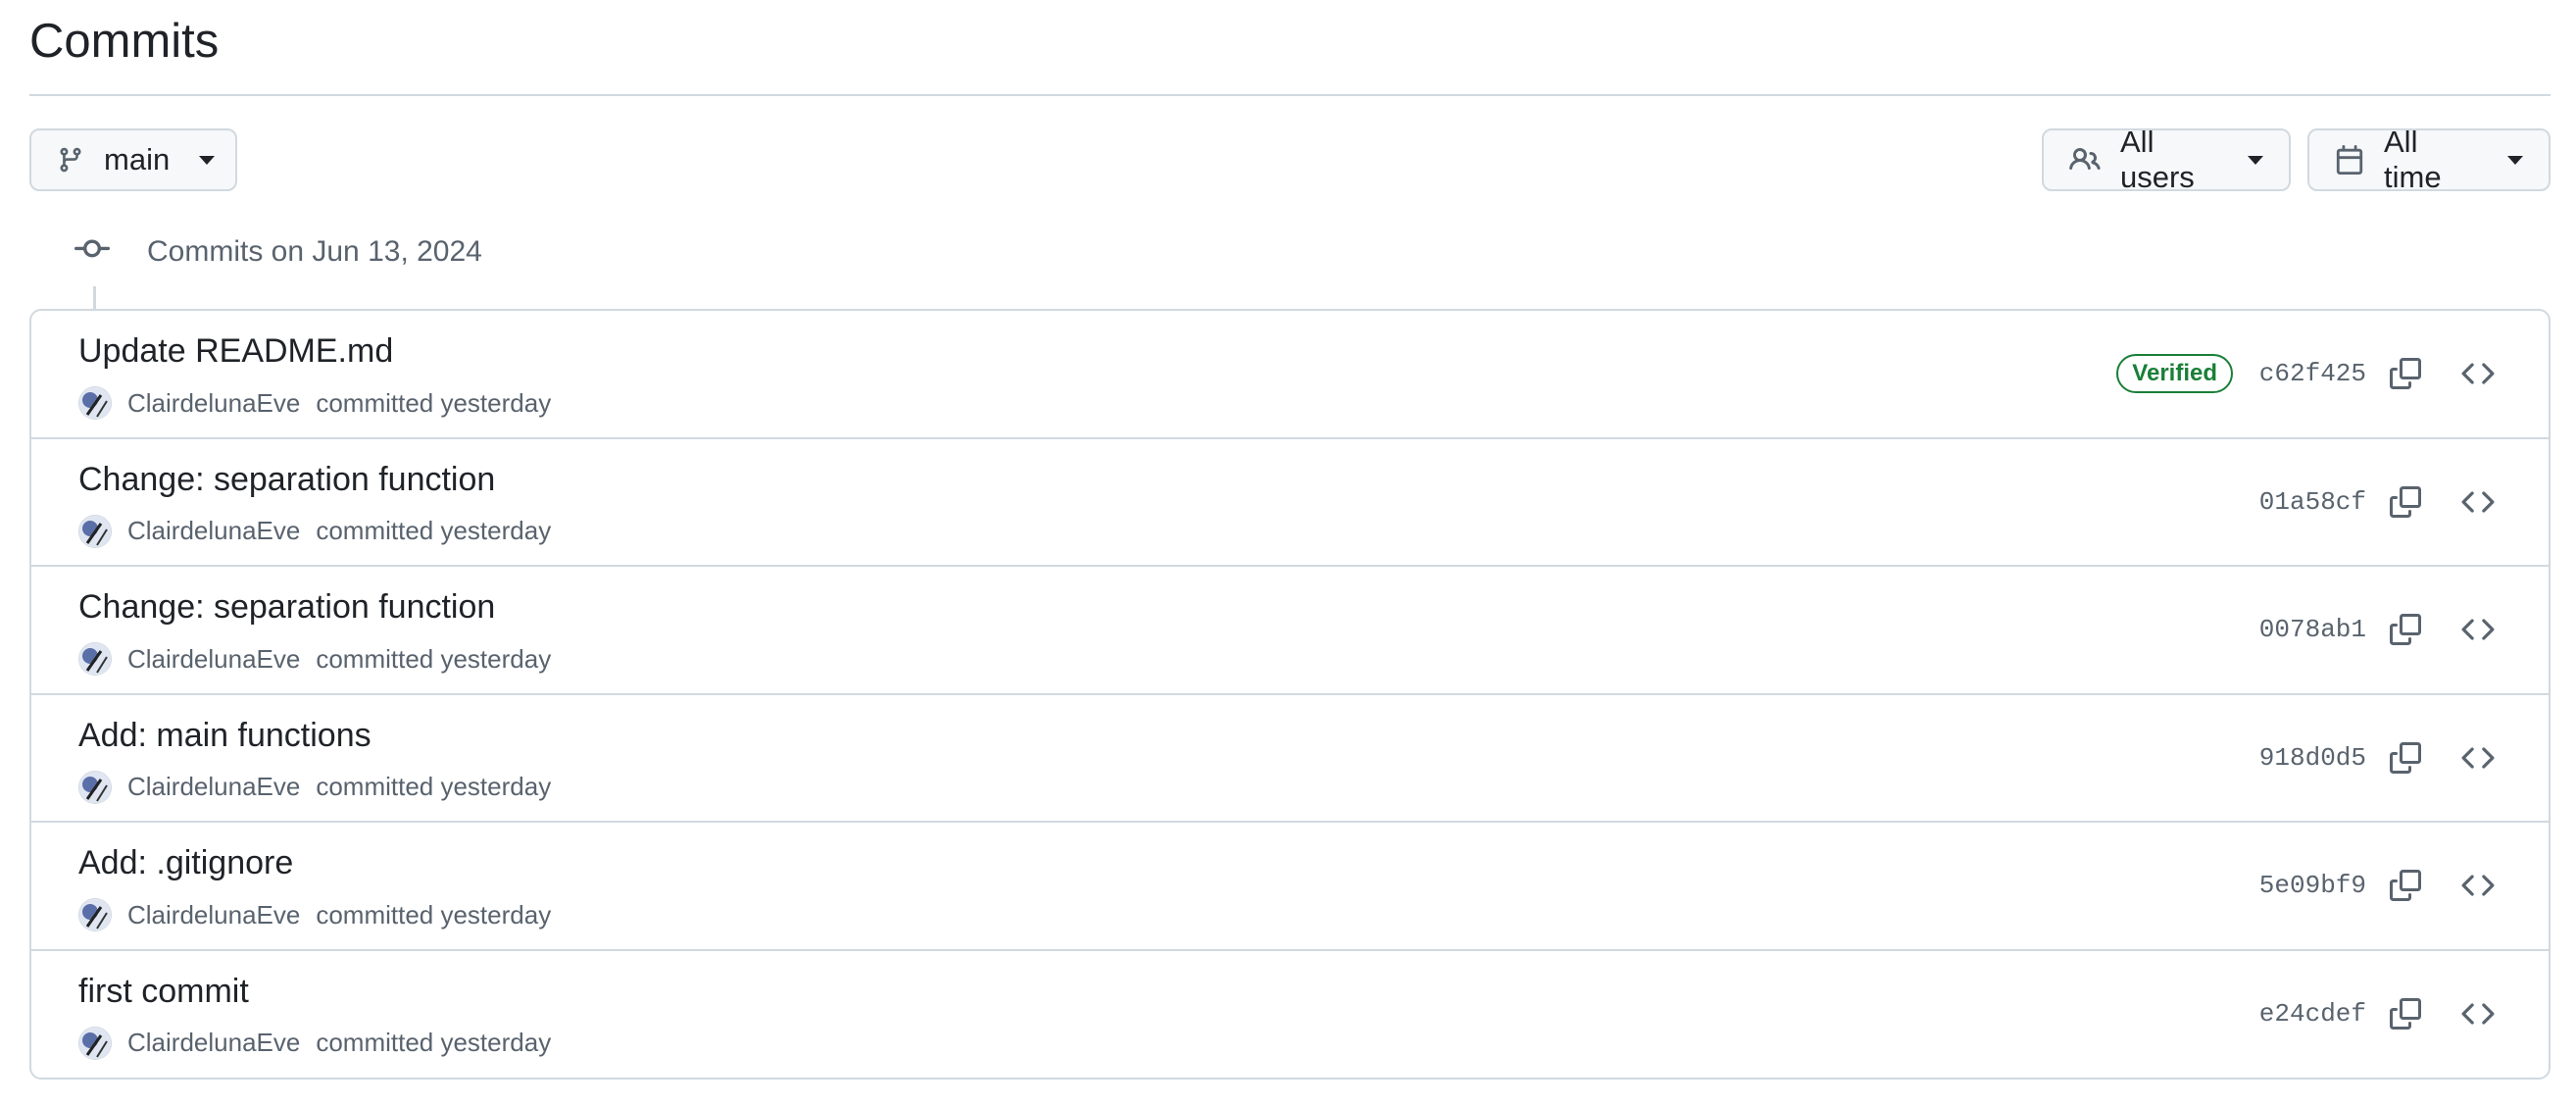 Image resolution: width=2576 pixels, height=1106 pixels. I want to click on git-branch-icon, so click(70, 160).